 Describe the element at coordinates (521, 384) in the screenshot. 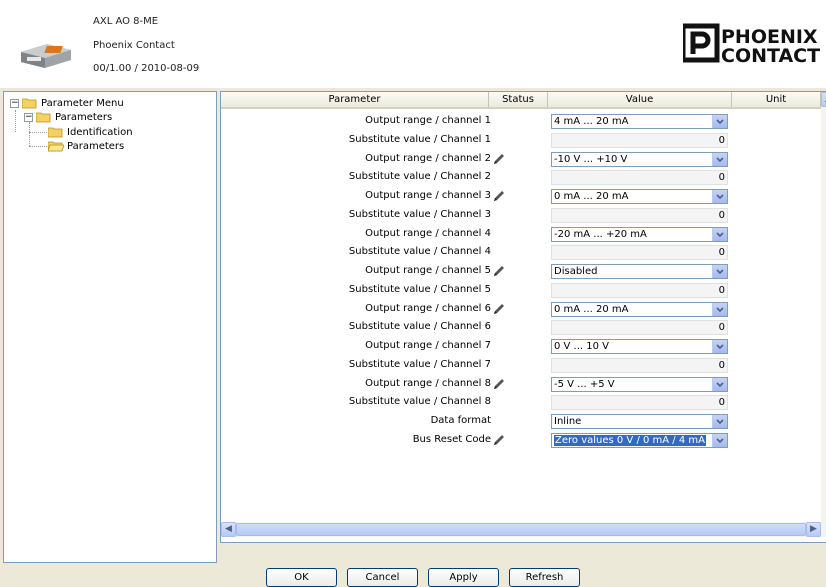

I see `table-row: Output range / channel 8 -5 V ... +5 V` at that location.